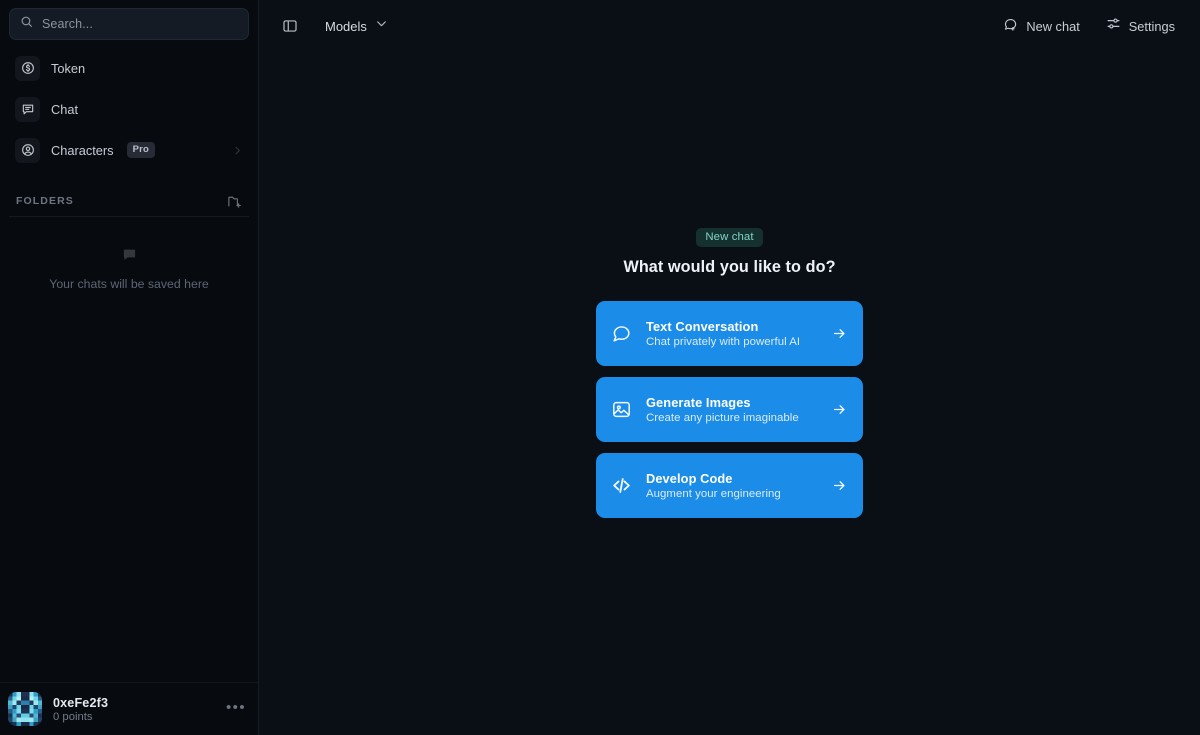 Image resolution: width=1200 pixels, height=735 pixels. I want to click on card-title: Text Conversation, so click(702, 326).